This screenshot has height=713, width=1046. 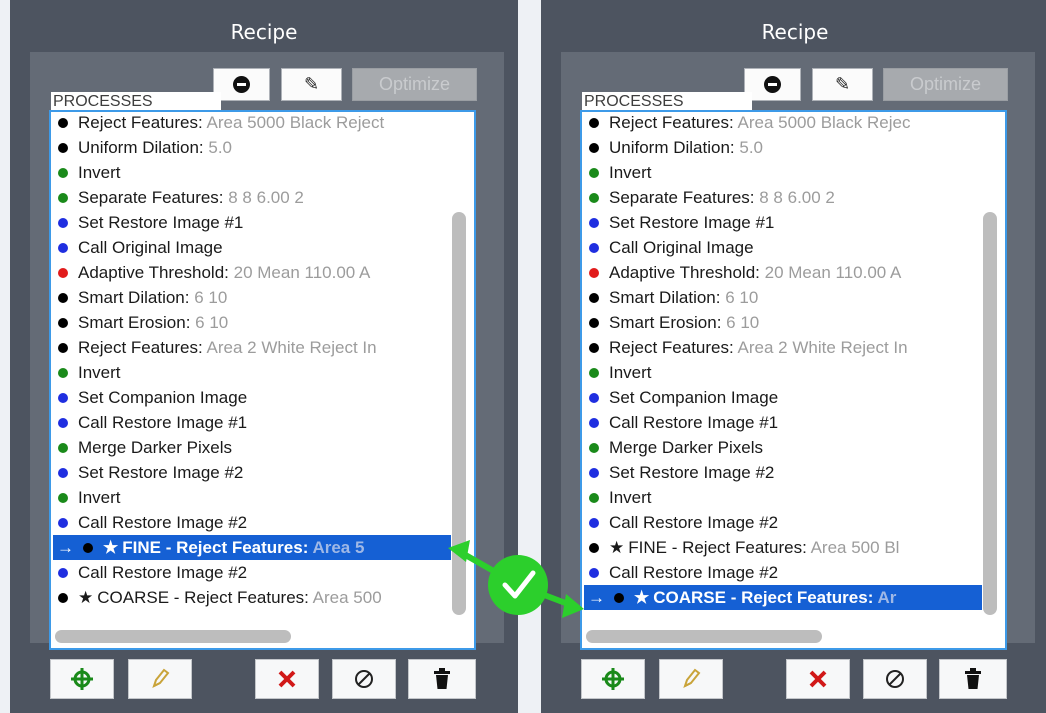 I want to click on process-name: Set Restore Image #1, so click(x=161, y=222).